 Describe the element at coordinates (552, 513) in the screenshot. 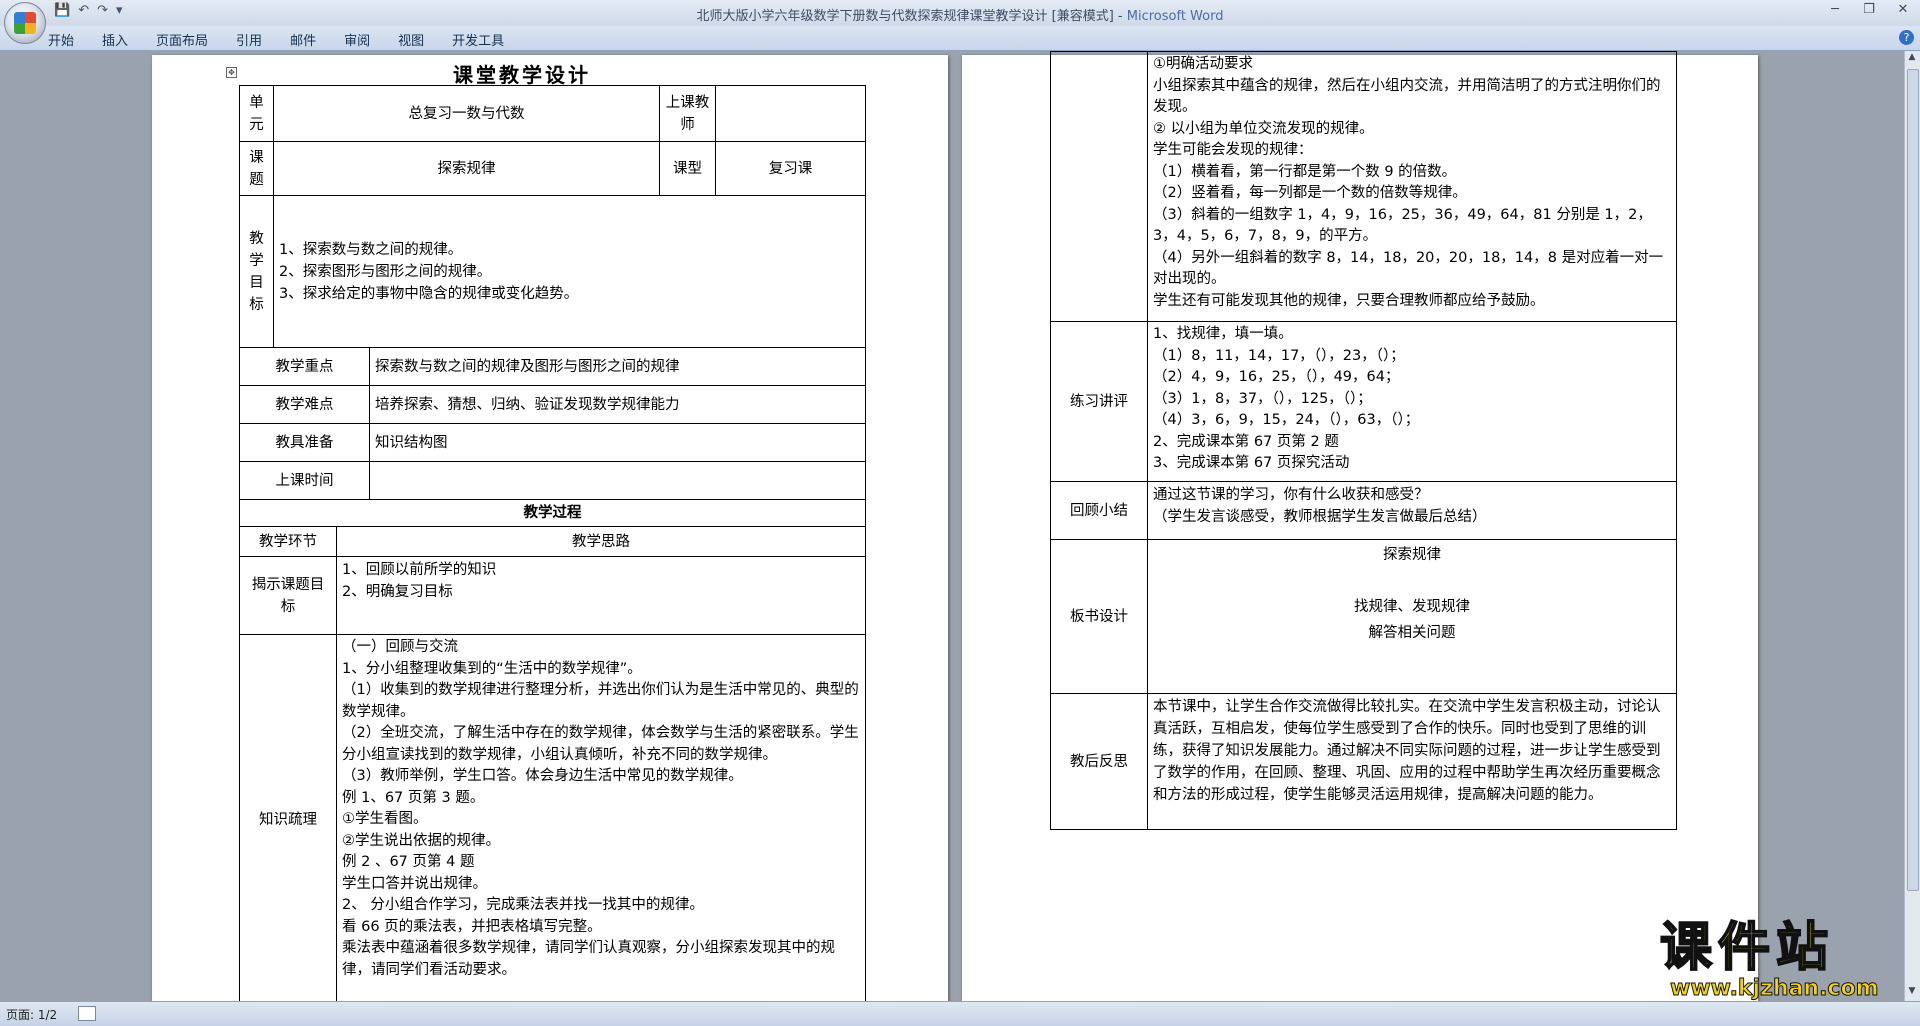

I see `process-header: 教学过程` at that location.